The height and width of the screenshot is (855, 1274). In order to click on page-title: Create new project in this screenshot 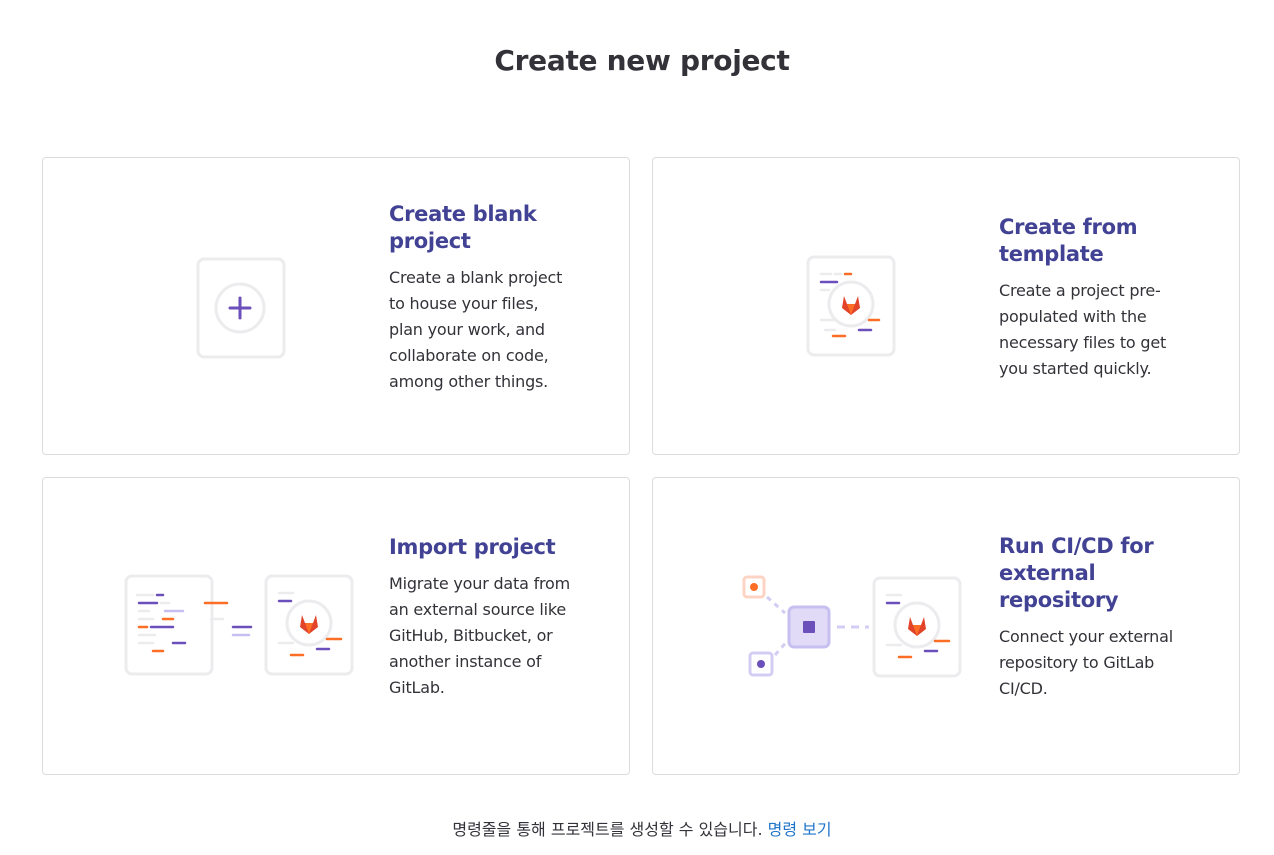, I will do `click(642, 60)`.